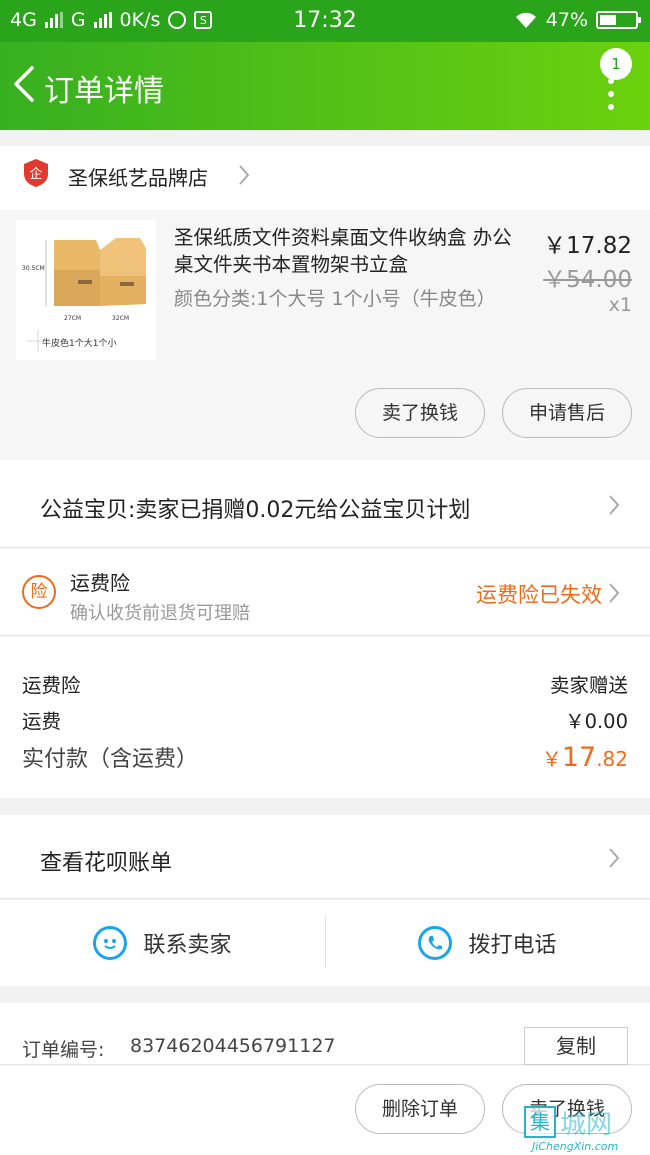  Describe the element at coordinates (325, 857) in the screenshot. I see `huabei-bill-row: 查看花呗账单` at that location.